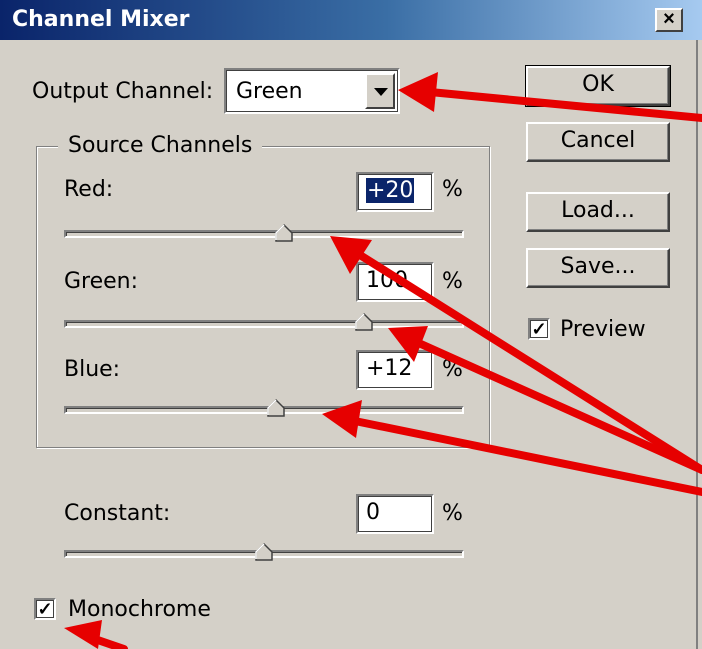 This screenshot has height=649, width=702. Describe the element at coordinates (276, 408) in the screenshot. I see `blue-slider-thumb` at that location.